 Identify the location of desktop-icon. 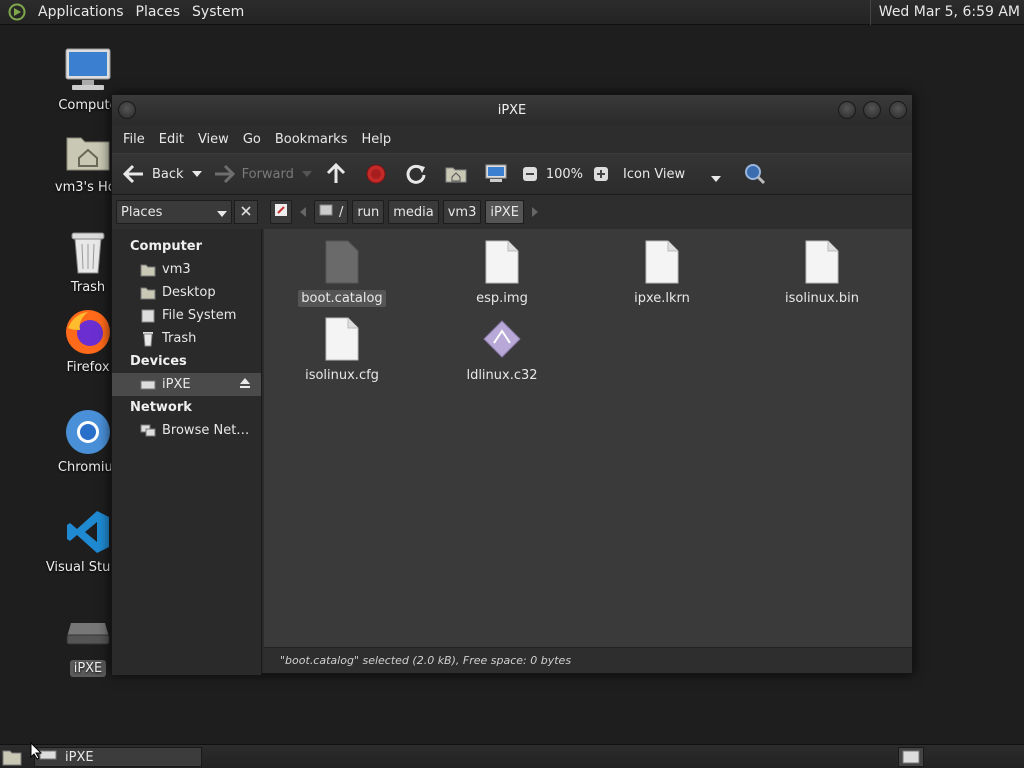
(148, 293).